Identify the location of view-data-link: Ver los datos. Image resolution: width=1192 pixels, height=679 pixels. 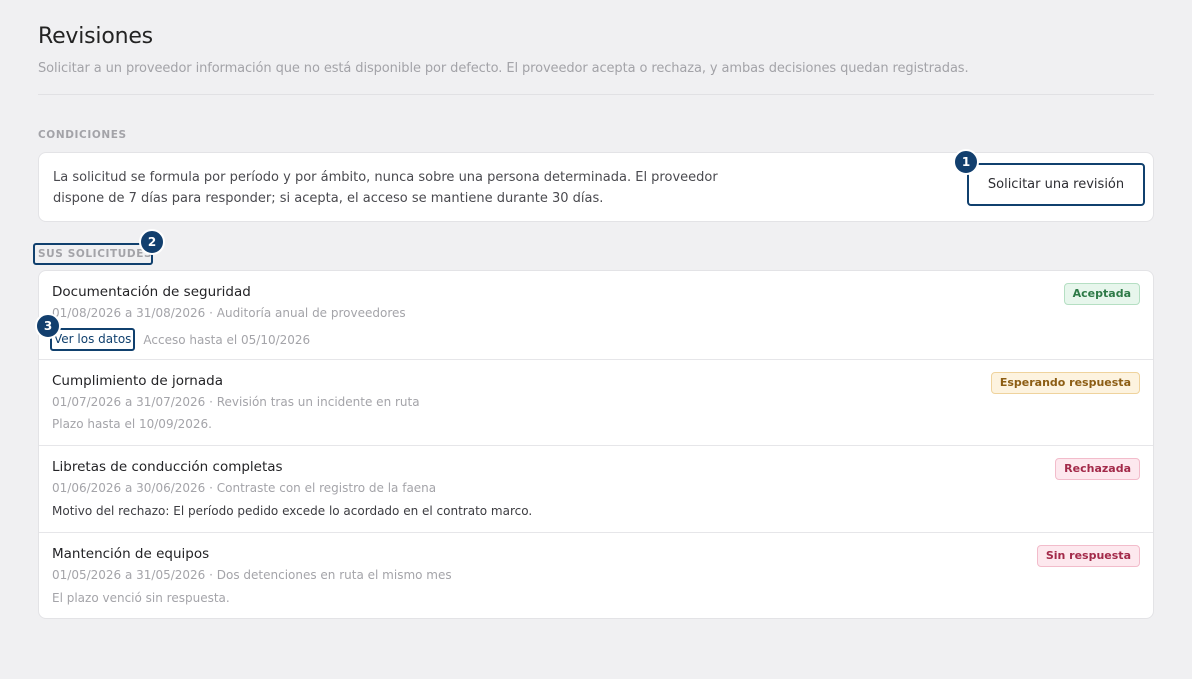
(93, 339).